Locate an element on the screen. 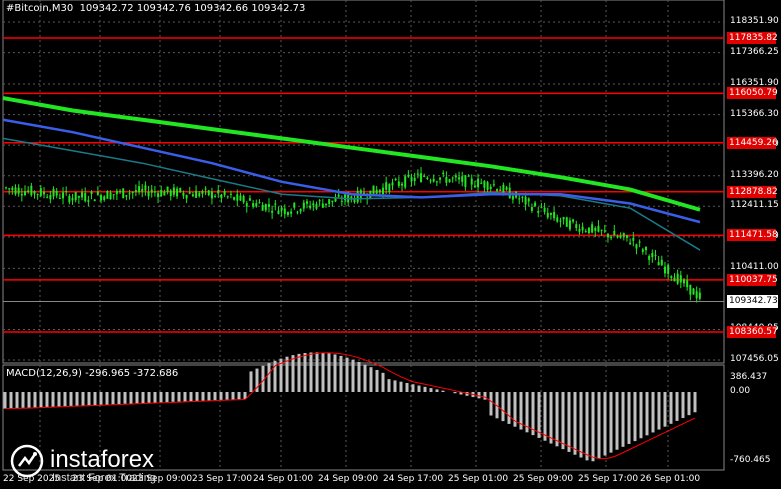 This screenshot has height=489, width=781. time-tick-label: 25 Sep 17:00 is located at coordinates (608, 479).